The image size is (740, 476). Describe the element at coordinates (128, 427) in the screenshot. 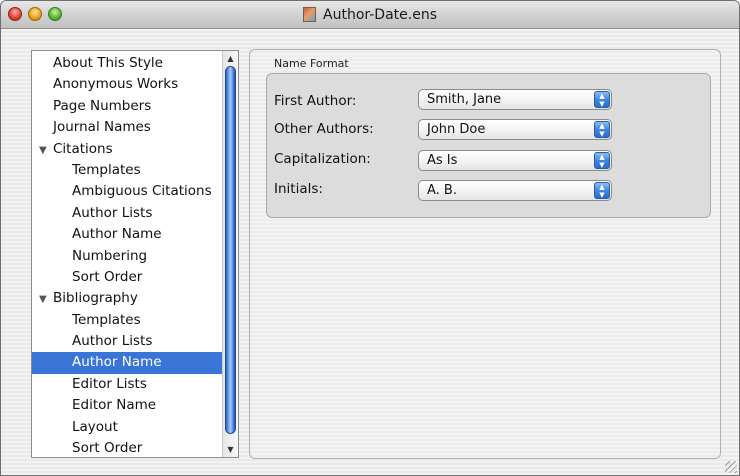

I see `sidebar-item: Layout` at that location.